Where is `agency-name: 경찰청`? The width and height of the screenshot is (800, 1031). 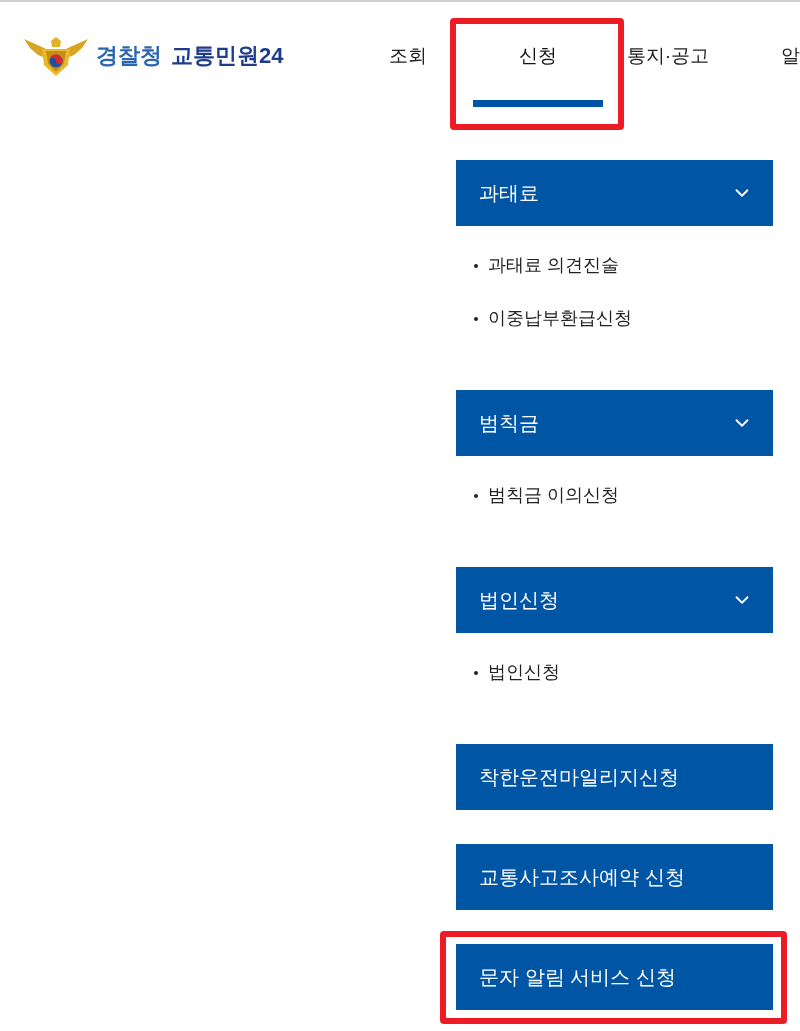 agency-name: 경찰청 is located at coordinates (129, 56).